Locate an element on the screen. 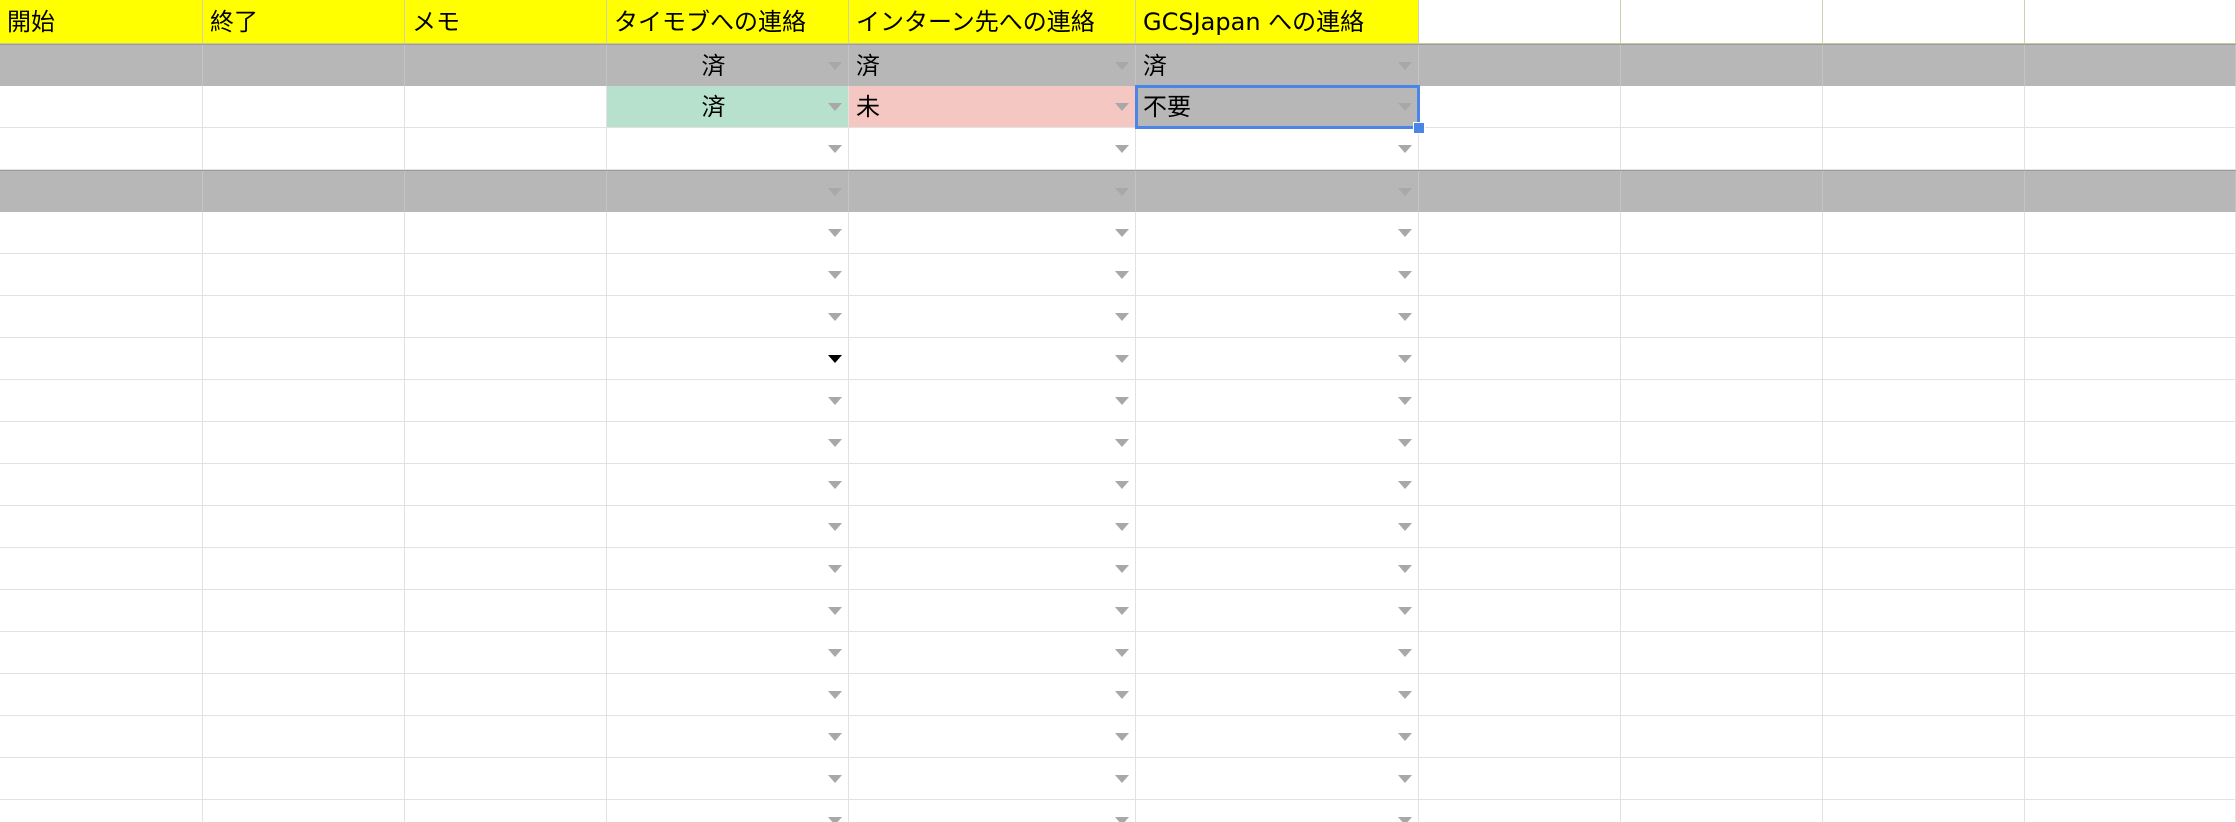 The height and width of the screenshot is (822, 2236). fill-handle is located at coordinates (1419, 128).